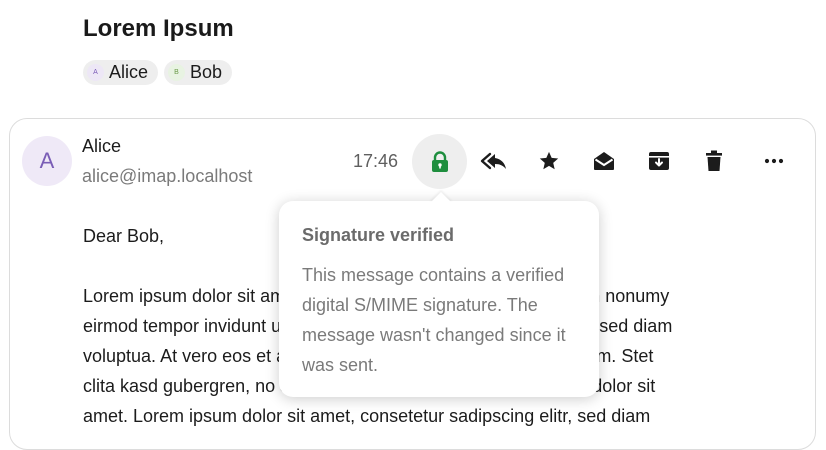  I want to click on sender-name: Alice, so click(101, 146).